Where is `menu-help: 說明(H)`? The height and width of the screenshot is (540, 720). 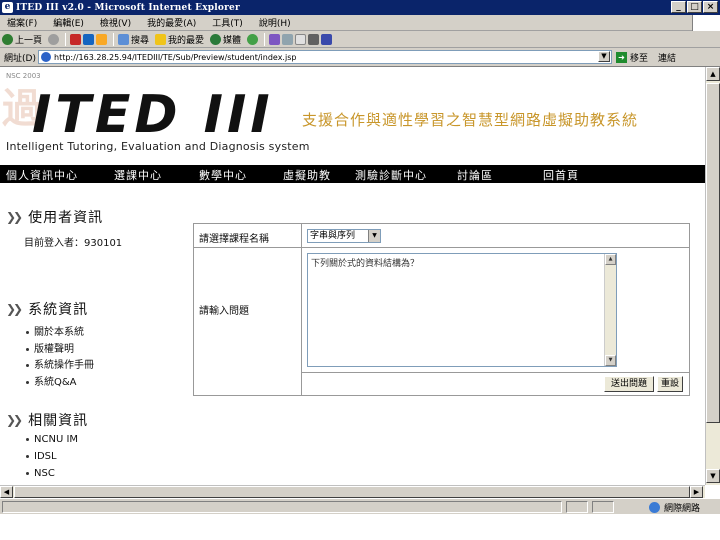 menu-help: 說明(H) is located at coordinates (275, 22).